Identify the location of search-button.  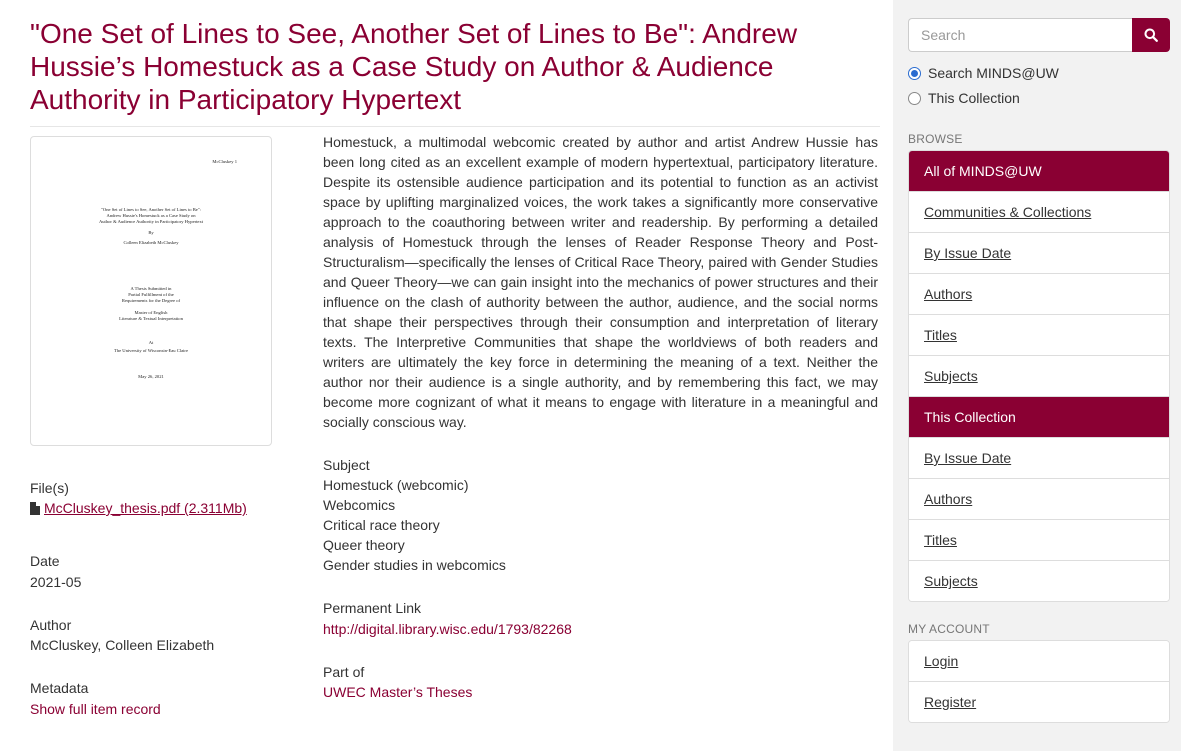
(1151, 35).